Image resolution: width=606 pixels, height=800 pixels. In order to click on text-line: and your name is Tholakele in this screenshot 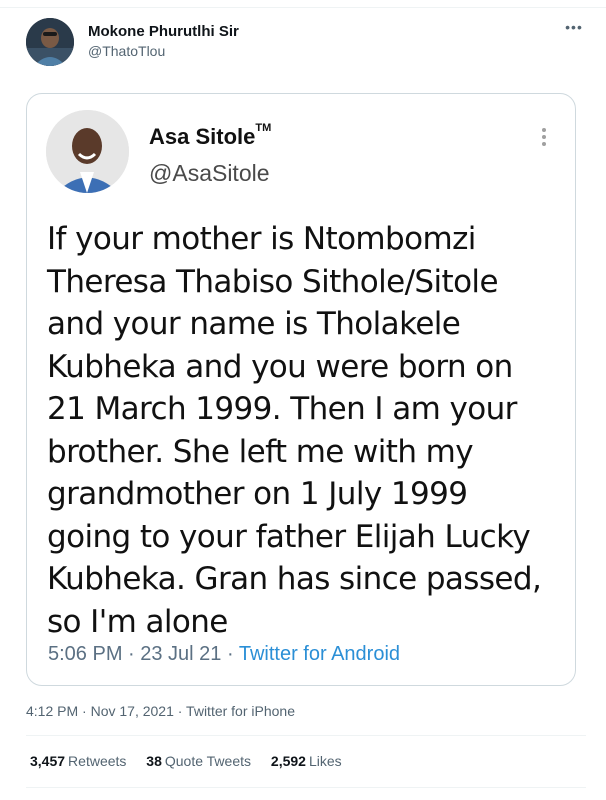, I will do `click(254, 324)`.